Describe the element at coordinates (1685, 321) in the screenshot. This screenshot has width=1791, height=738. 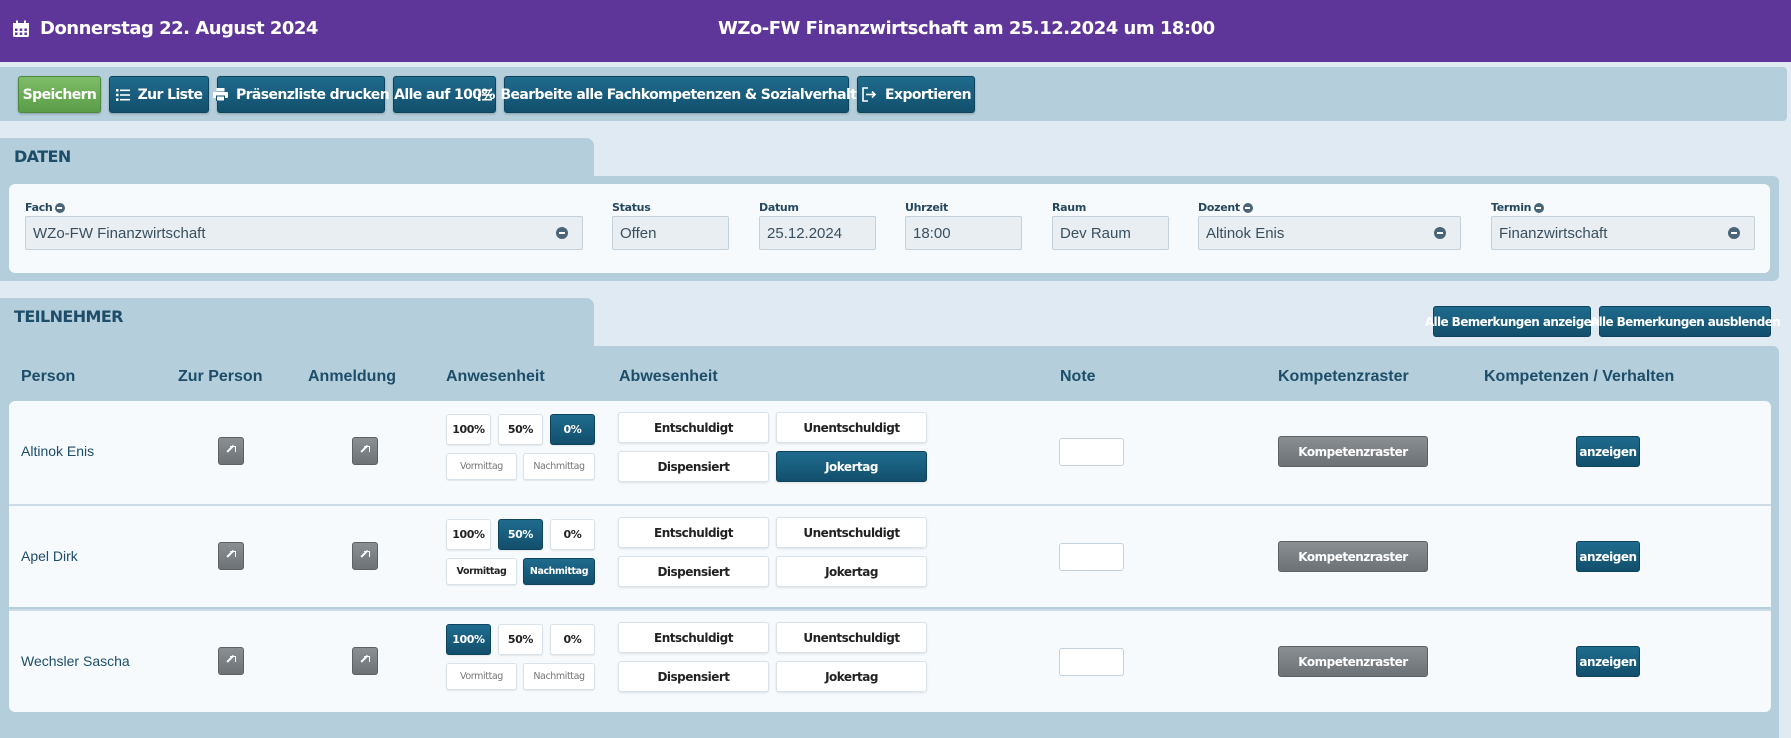
I see `hide-all-remarks-button: Alle Bemerkungen ausblenden` at that location.